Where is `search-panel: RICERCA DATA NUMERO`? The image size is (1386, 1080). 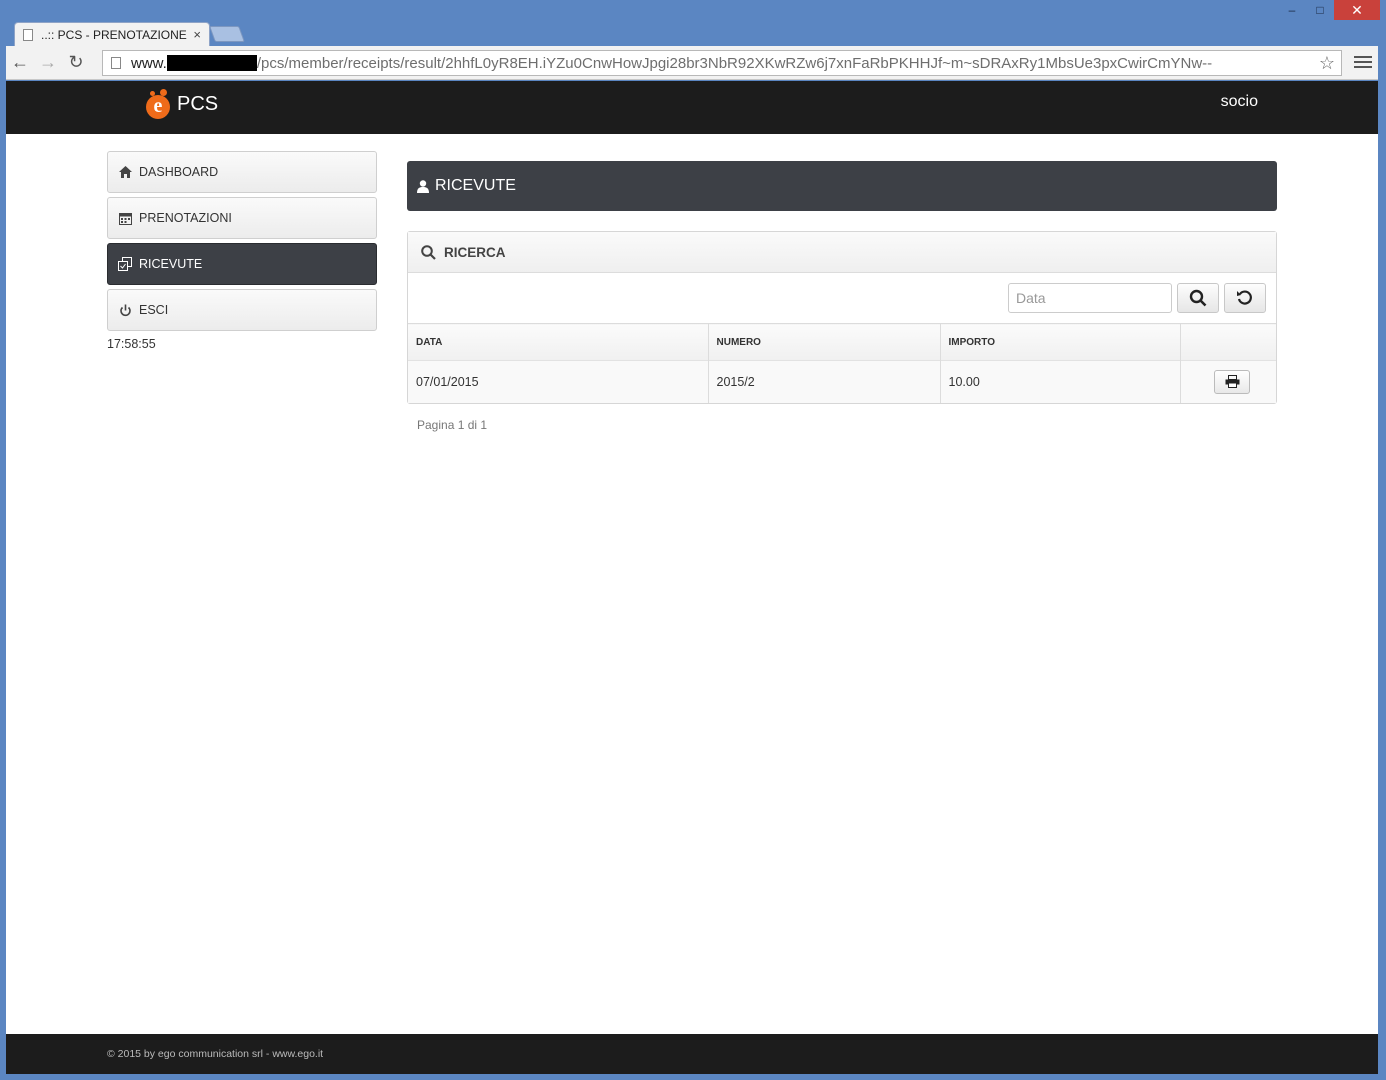
search-panel: RICERCA DATA NUMERO is located at coordinates (842, 317).